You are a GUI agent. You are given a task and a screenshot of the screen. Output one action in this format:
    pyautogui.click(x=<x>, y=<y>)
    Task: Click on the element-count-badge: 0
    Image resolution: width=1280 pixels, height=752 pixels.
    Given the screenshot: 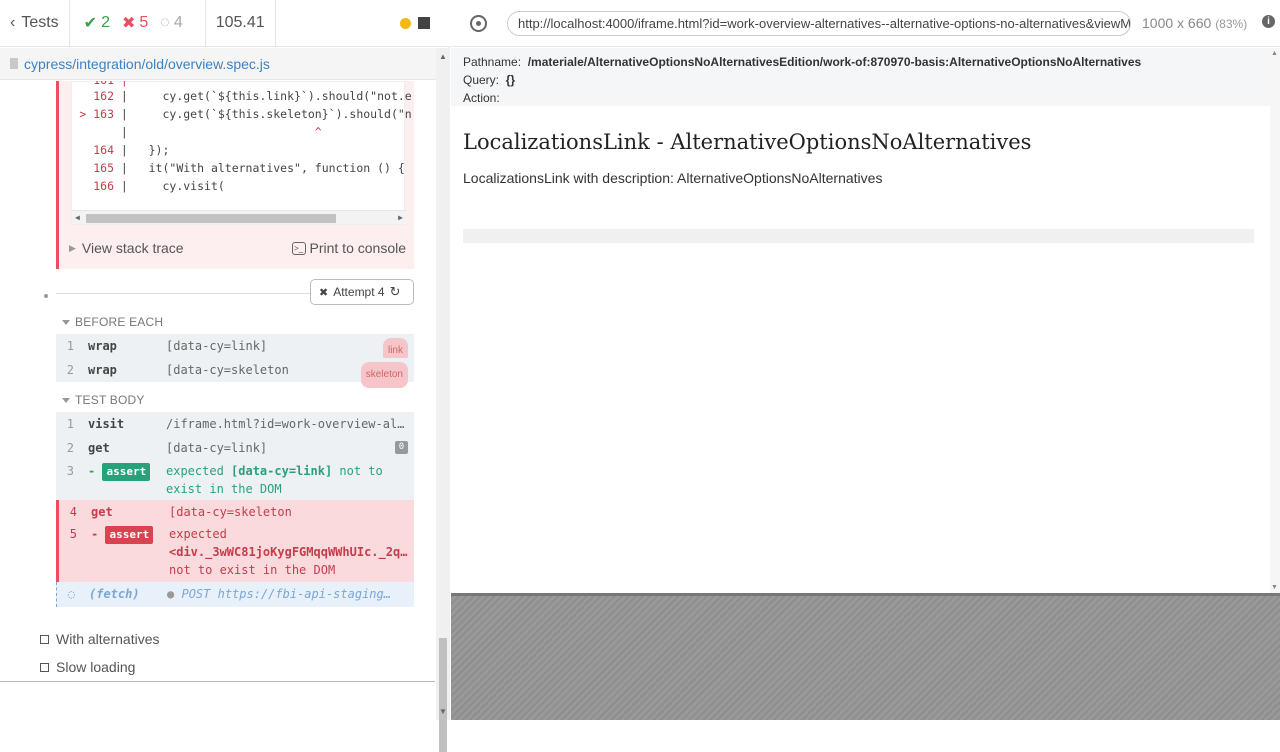 What is the action you would take?
    pyautogui.click(x=401, y=447)
    